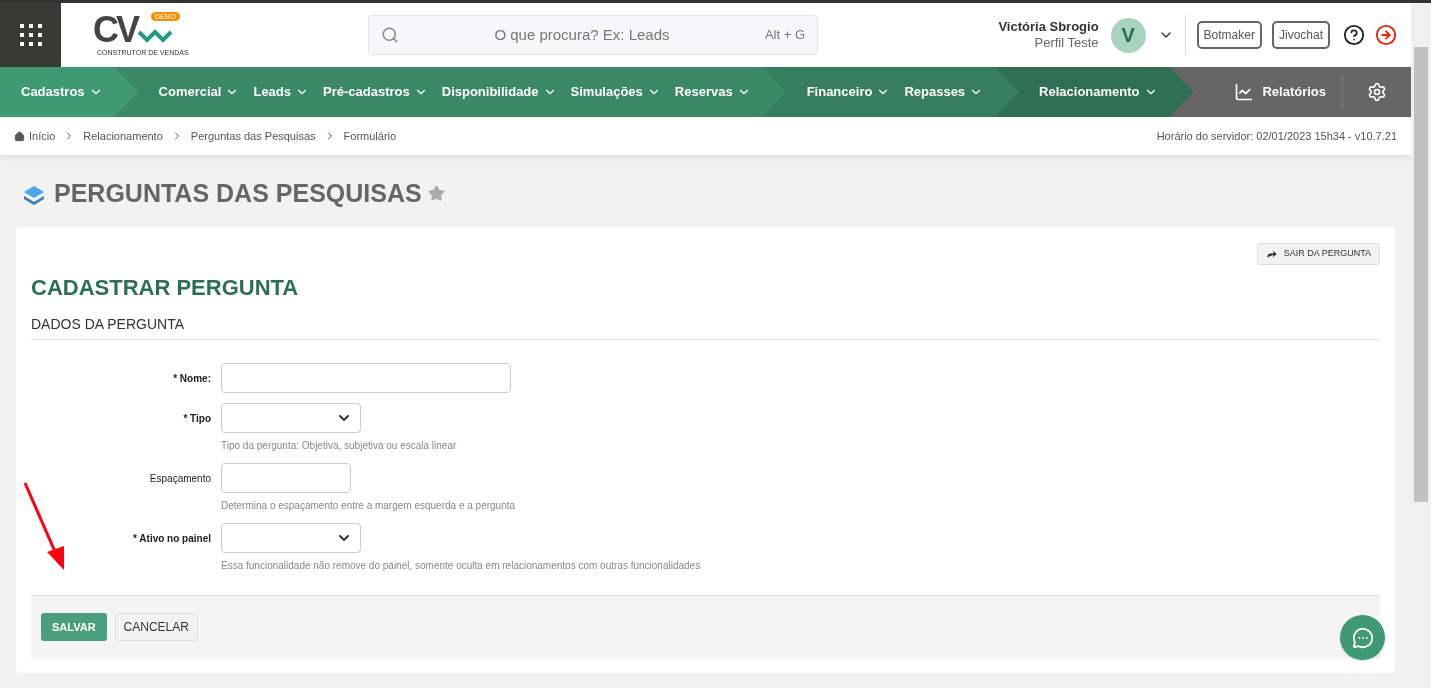 The height and width of the screenshot is (688, 1431). What do you see at coordinates (1280, 92) in the screenshot?
I see `reports-link: Relatórios` at bounding box center [1280, 92].